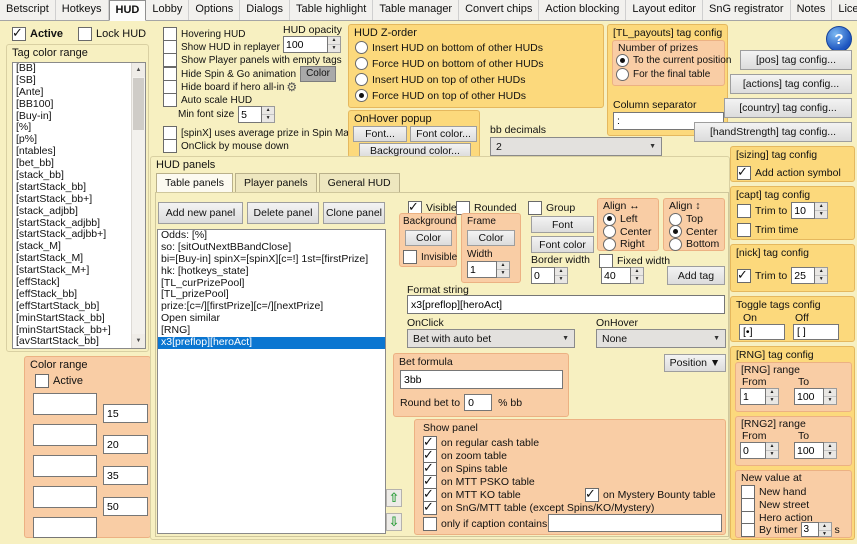  I want to click on show-on-zoom-option: on zoom table, so click(465, 455).